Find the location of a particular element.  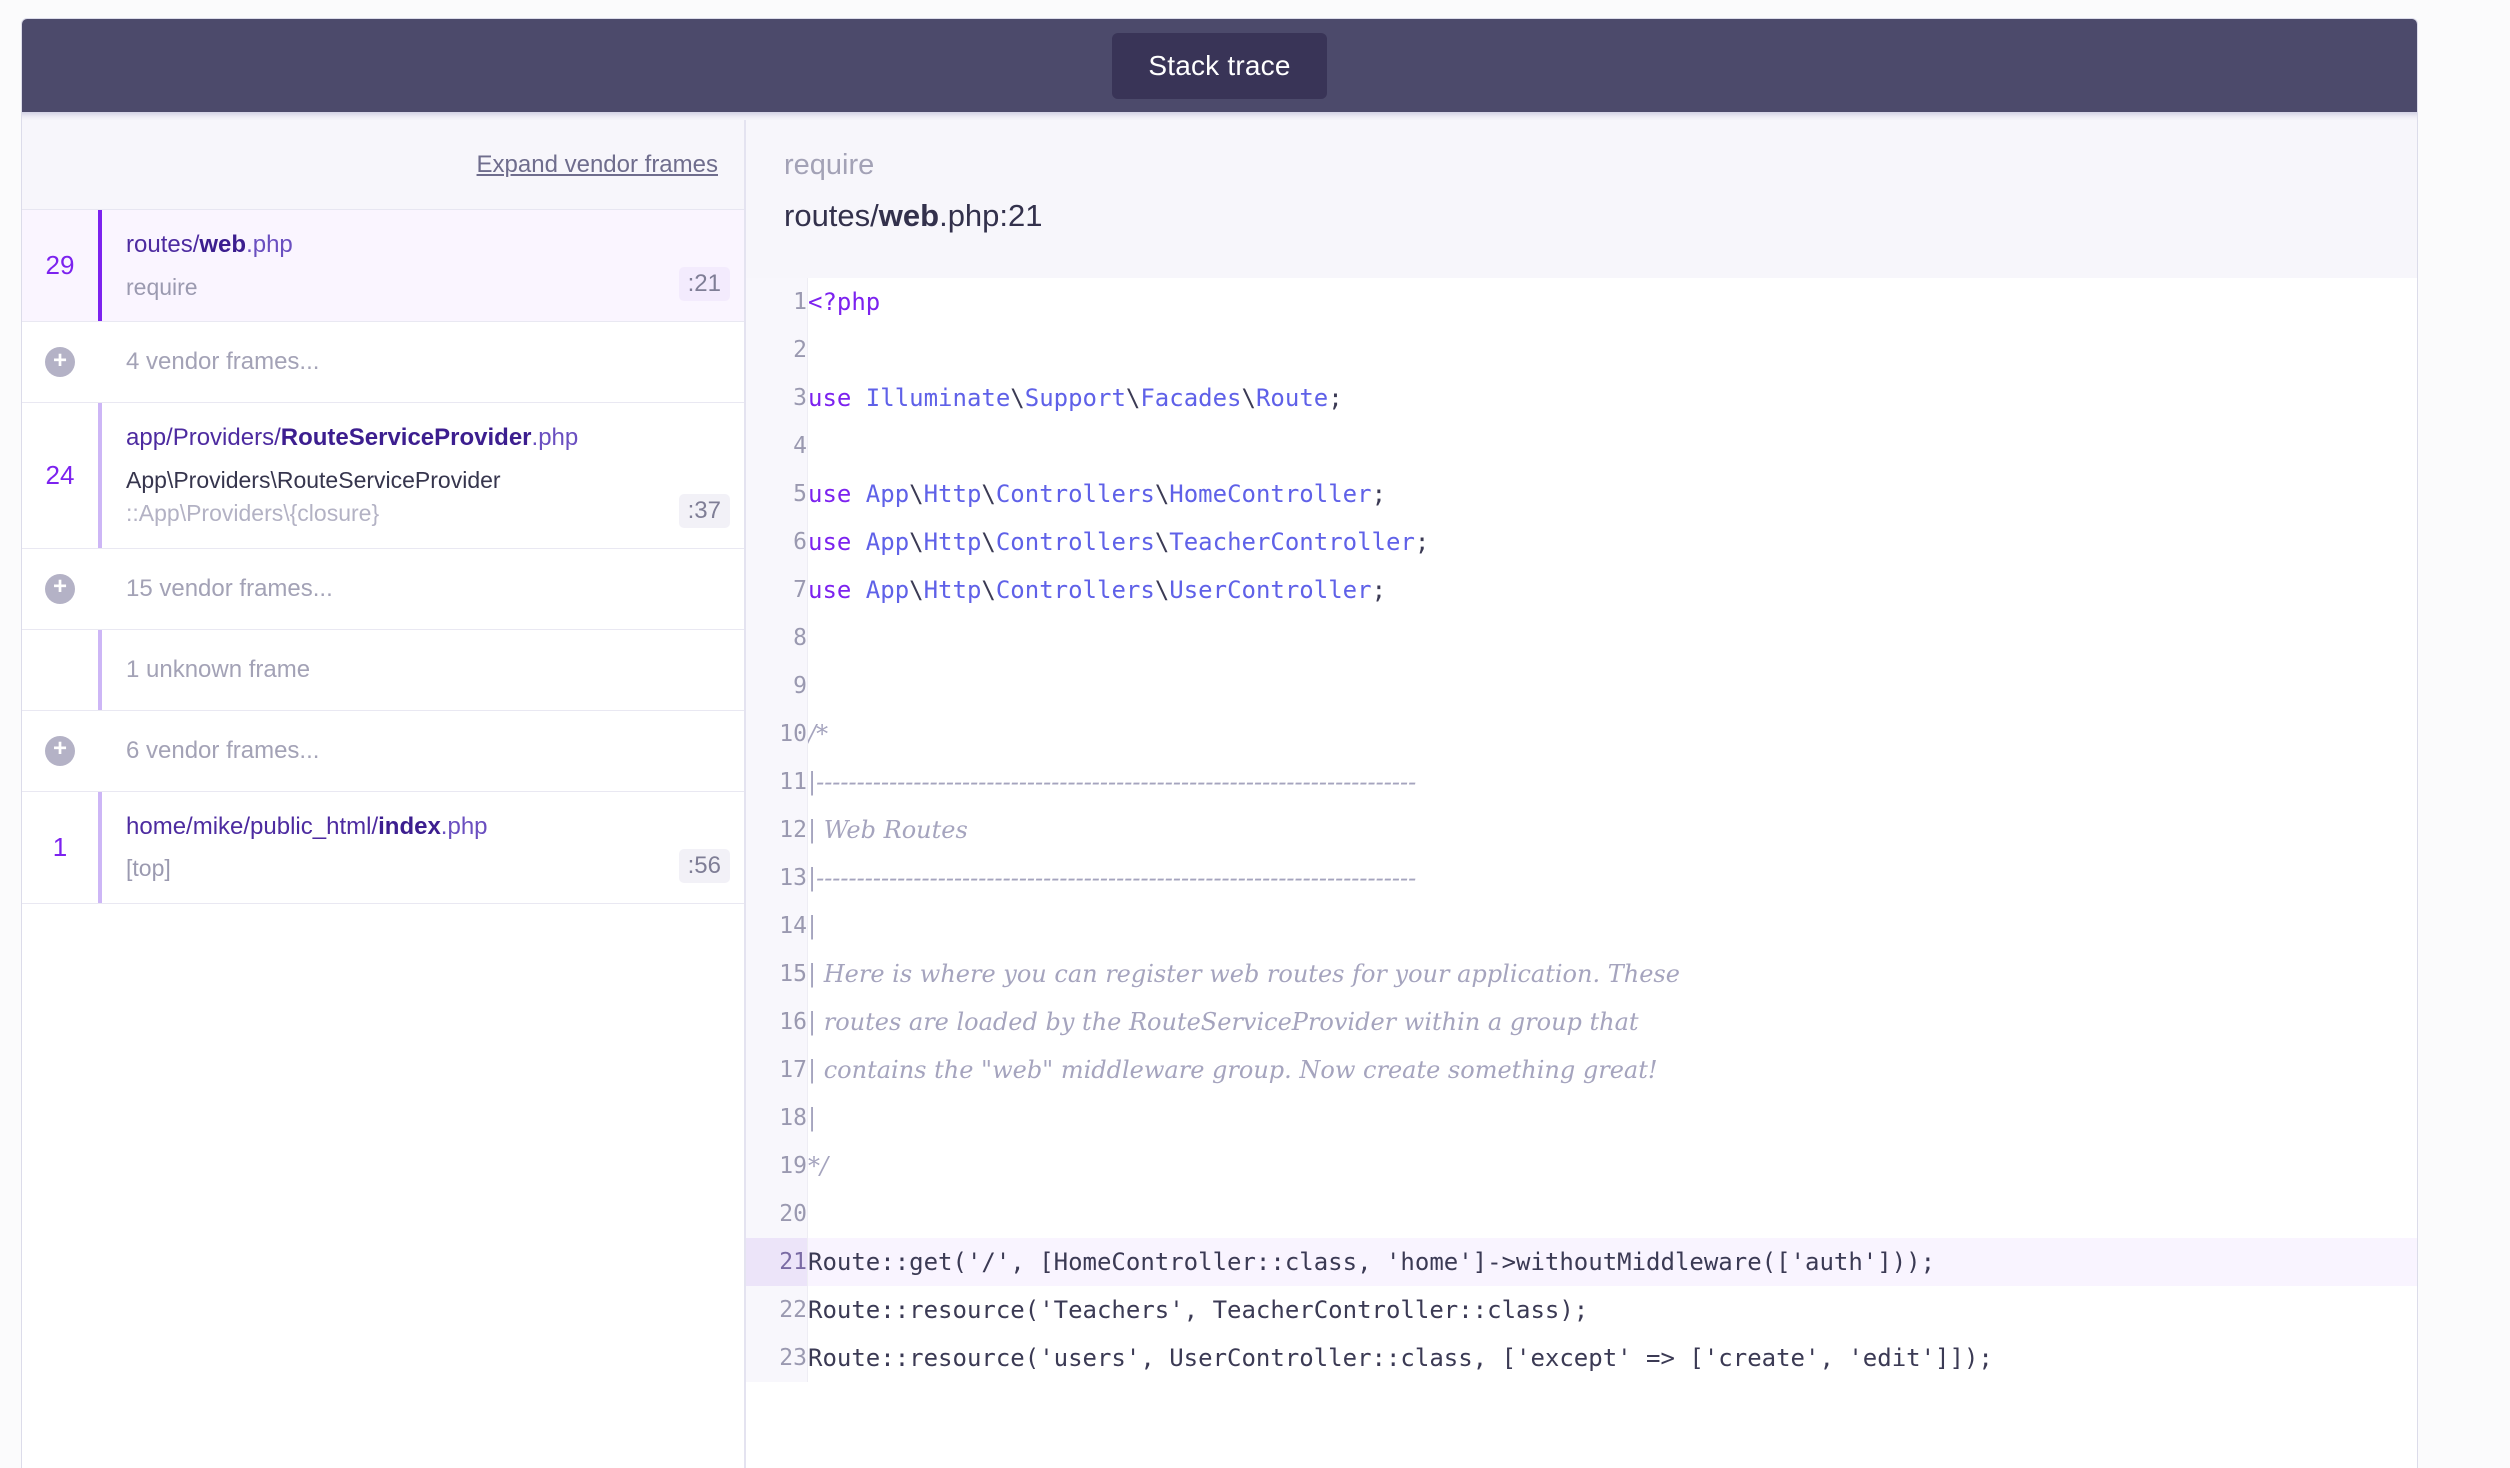

code-line: 3 use Illuminate\Support\Facades\Route; is located at coordinates (1581, 398).